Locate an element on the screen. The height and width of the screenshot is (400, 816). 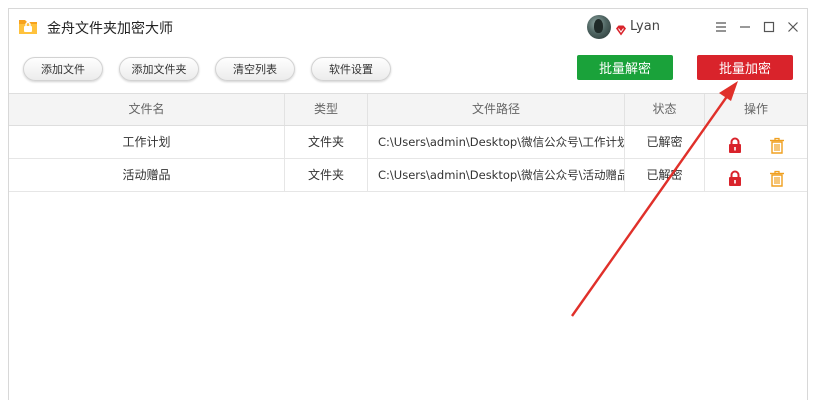
cell-path: C:\Users\admin\Desktop\微信公众号\活动赠品 is located at coordinates (496, 175).